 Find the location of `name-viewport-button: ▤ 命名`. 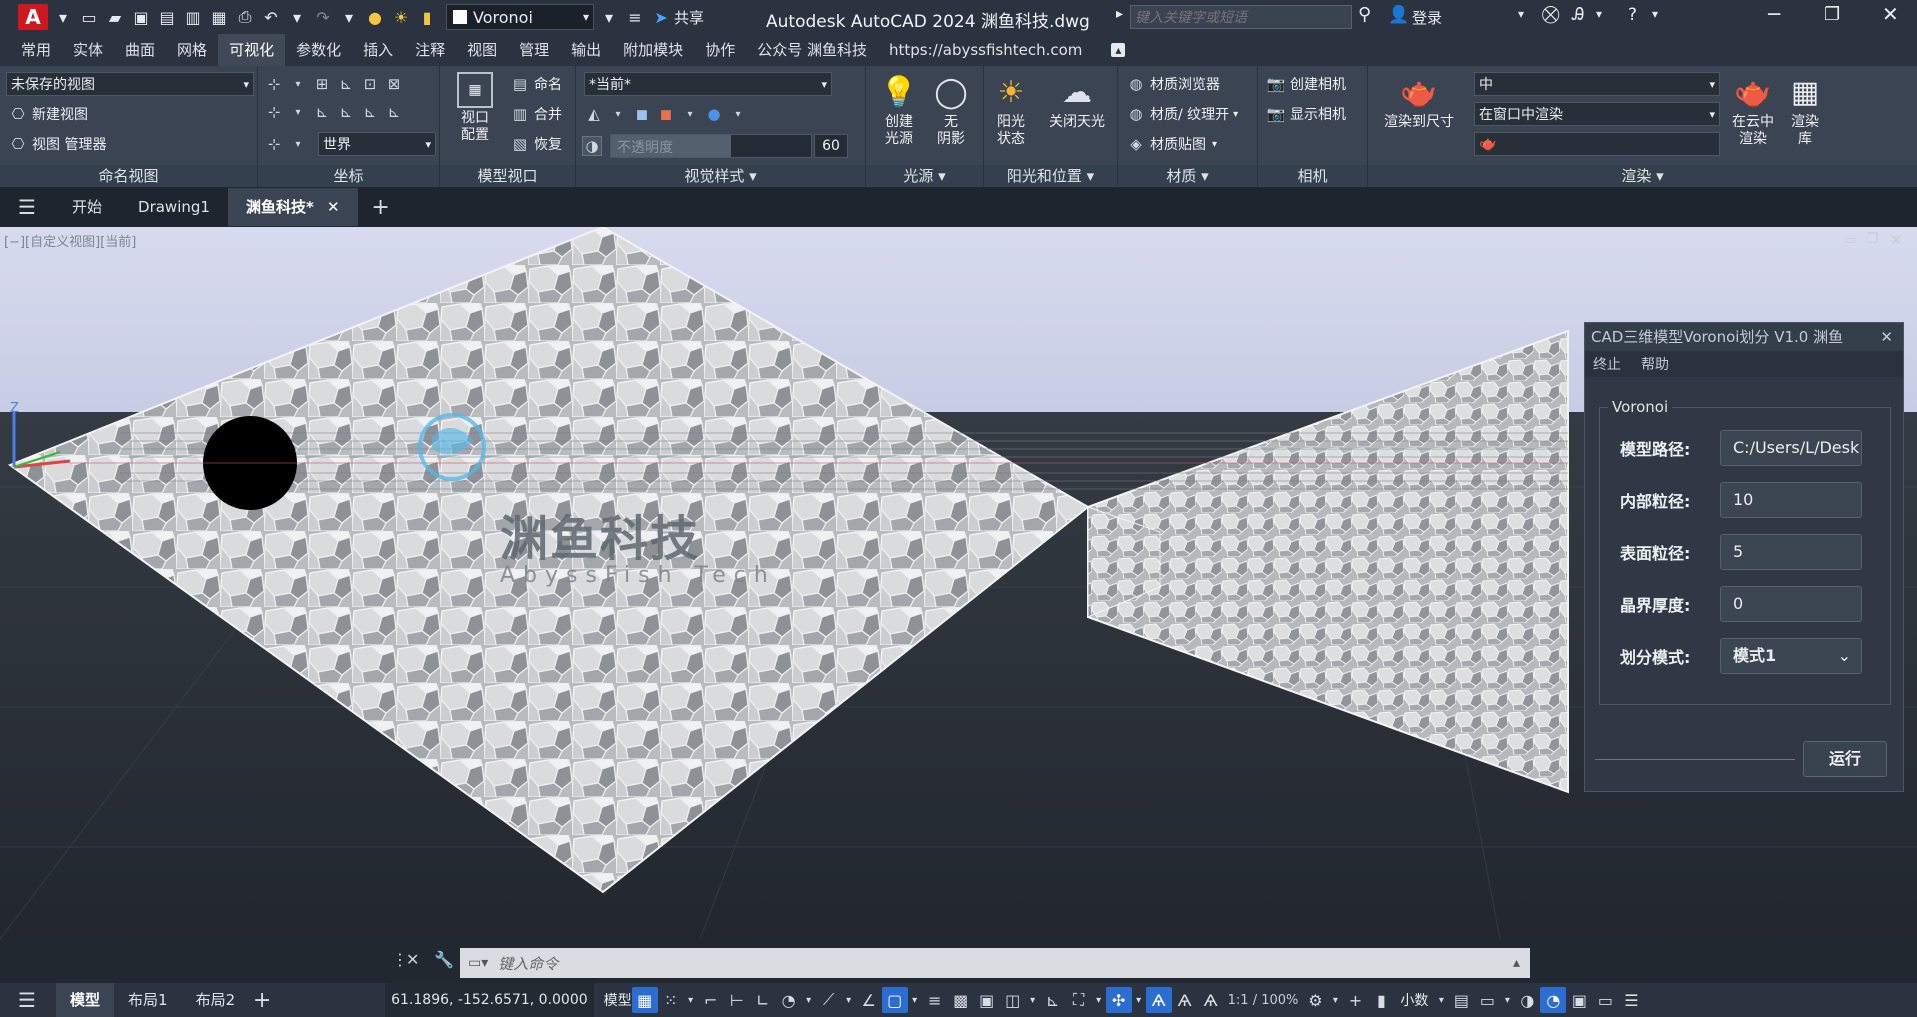

name-viewport-button: ▤ 命名 is located at coordinates (536, 84).